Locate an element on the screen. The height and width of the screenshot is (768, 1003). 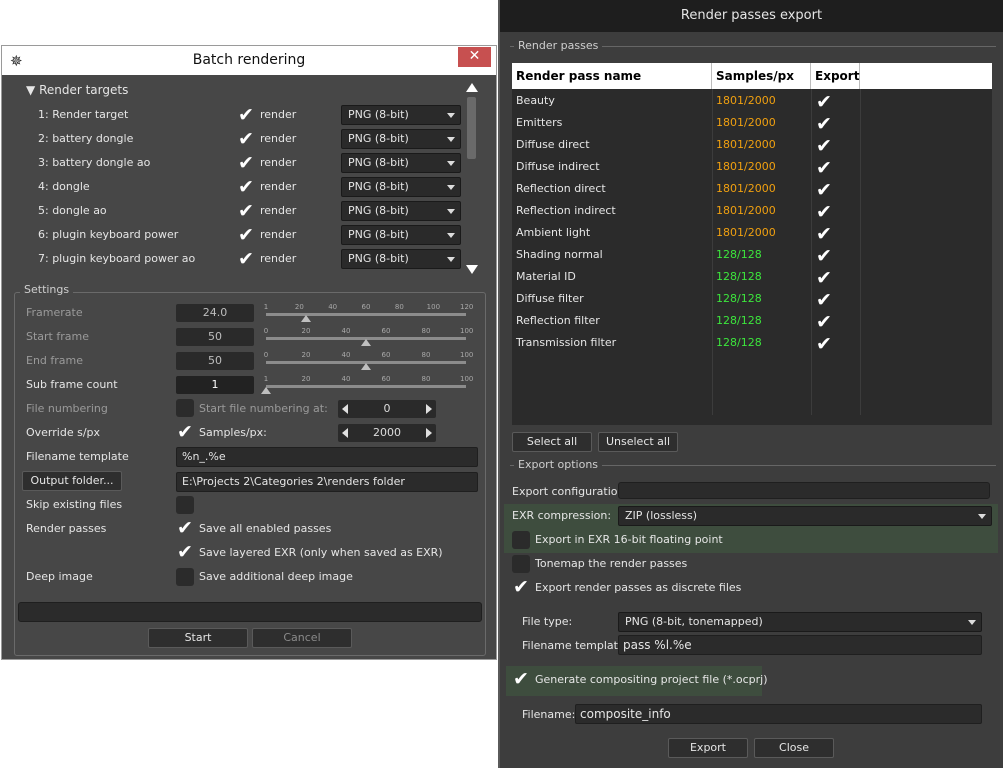
start-button: Start is located at coordinates (198, 638).